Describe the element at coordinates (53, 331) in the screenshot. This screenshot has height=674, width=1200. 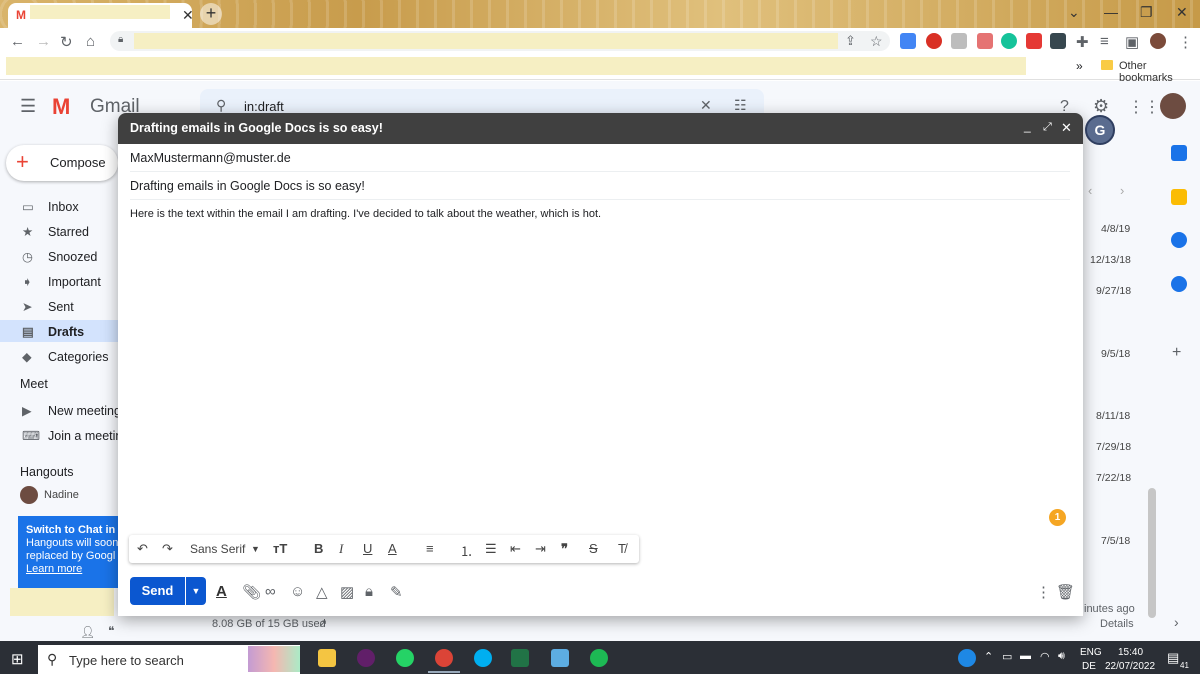
I see `nav-drafts: ▤ Drafts` at that location.